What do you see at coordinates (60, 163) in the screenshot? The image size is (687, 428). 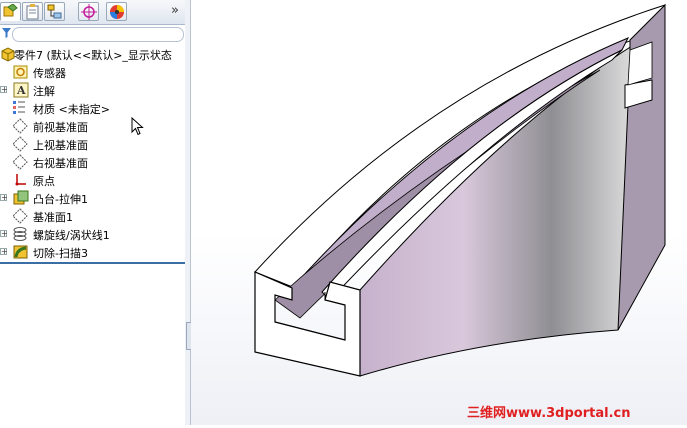 I see `tree-item-label: 右视基准面` at bounding box center [60, 163].